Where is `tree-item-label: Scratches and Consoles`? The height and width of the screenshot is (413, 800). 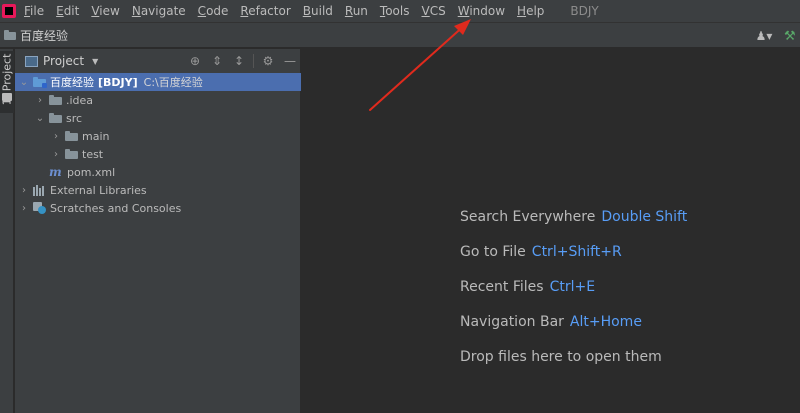
tree-item-label: Scratches and Consoles is located at coordinates (116, 208).